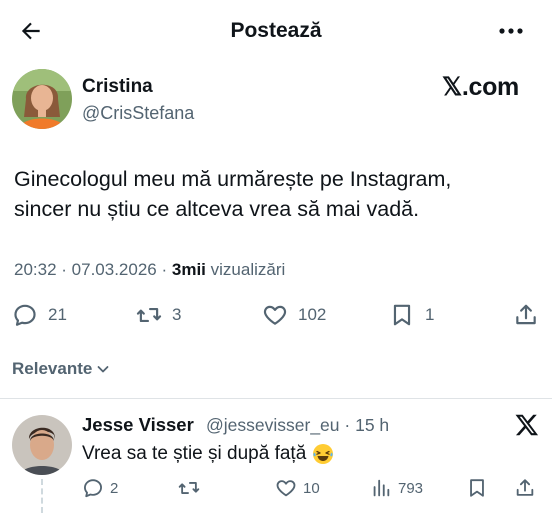 This screenshot has height=513, width=552. What do you see at coordinates (248, 269) in the screenshot?
I see `views-label: vizualizări` at bounding box center [248, 269].